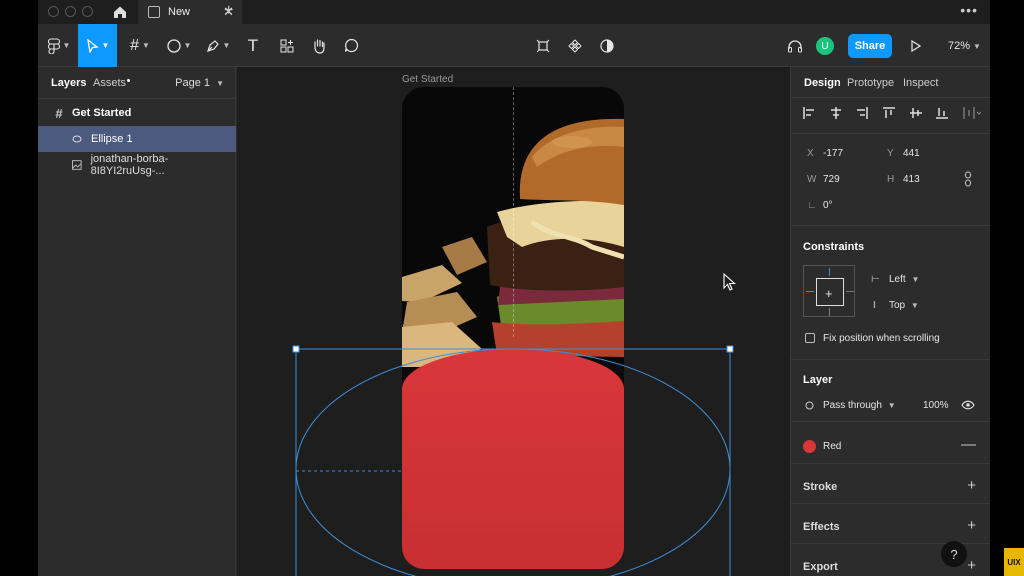 This screenshot has height=576, width=1024. I want to click on image-icon, so click(77, 165).